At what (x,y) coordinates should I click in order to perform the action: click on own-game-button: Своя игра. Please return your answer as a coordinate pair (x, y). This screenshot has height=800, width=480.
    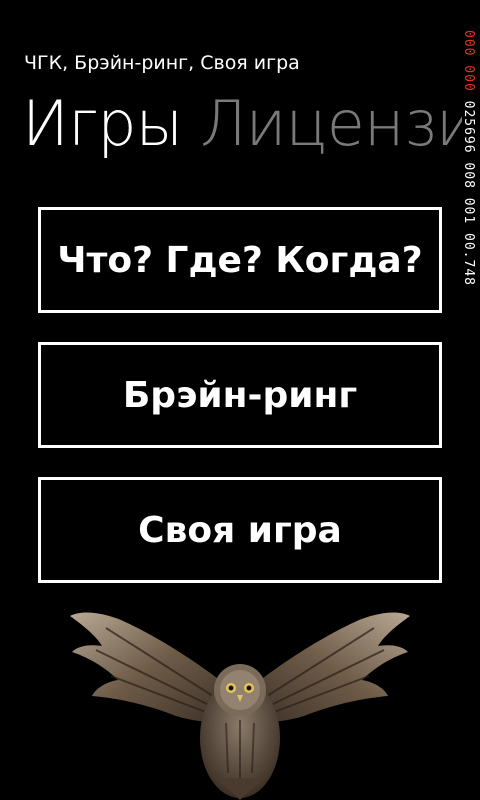
    Looking at the image, I should click on (240, 530).